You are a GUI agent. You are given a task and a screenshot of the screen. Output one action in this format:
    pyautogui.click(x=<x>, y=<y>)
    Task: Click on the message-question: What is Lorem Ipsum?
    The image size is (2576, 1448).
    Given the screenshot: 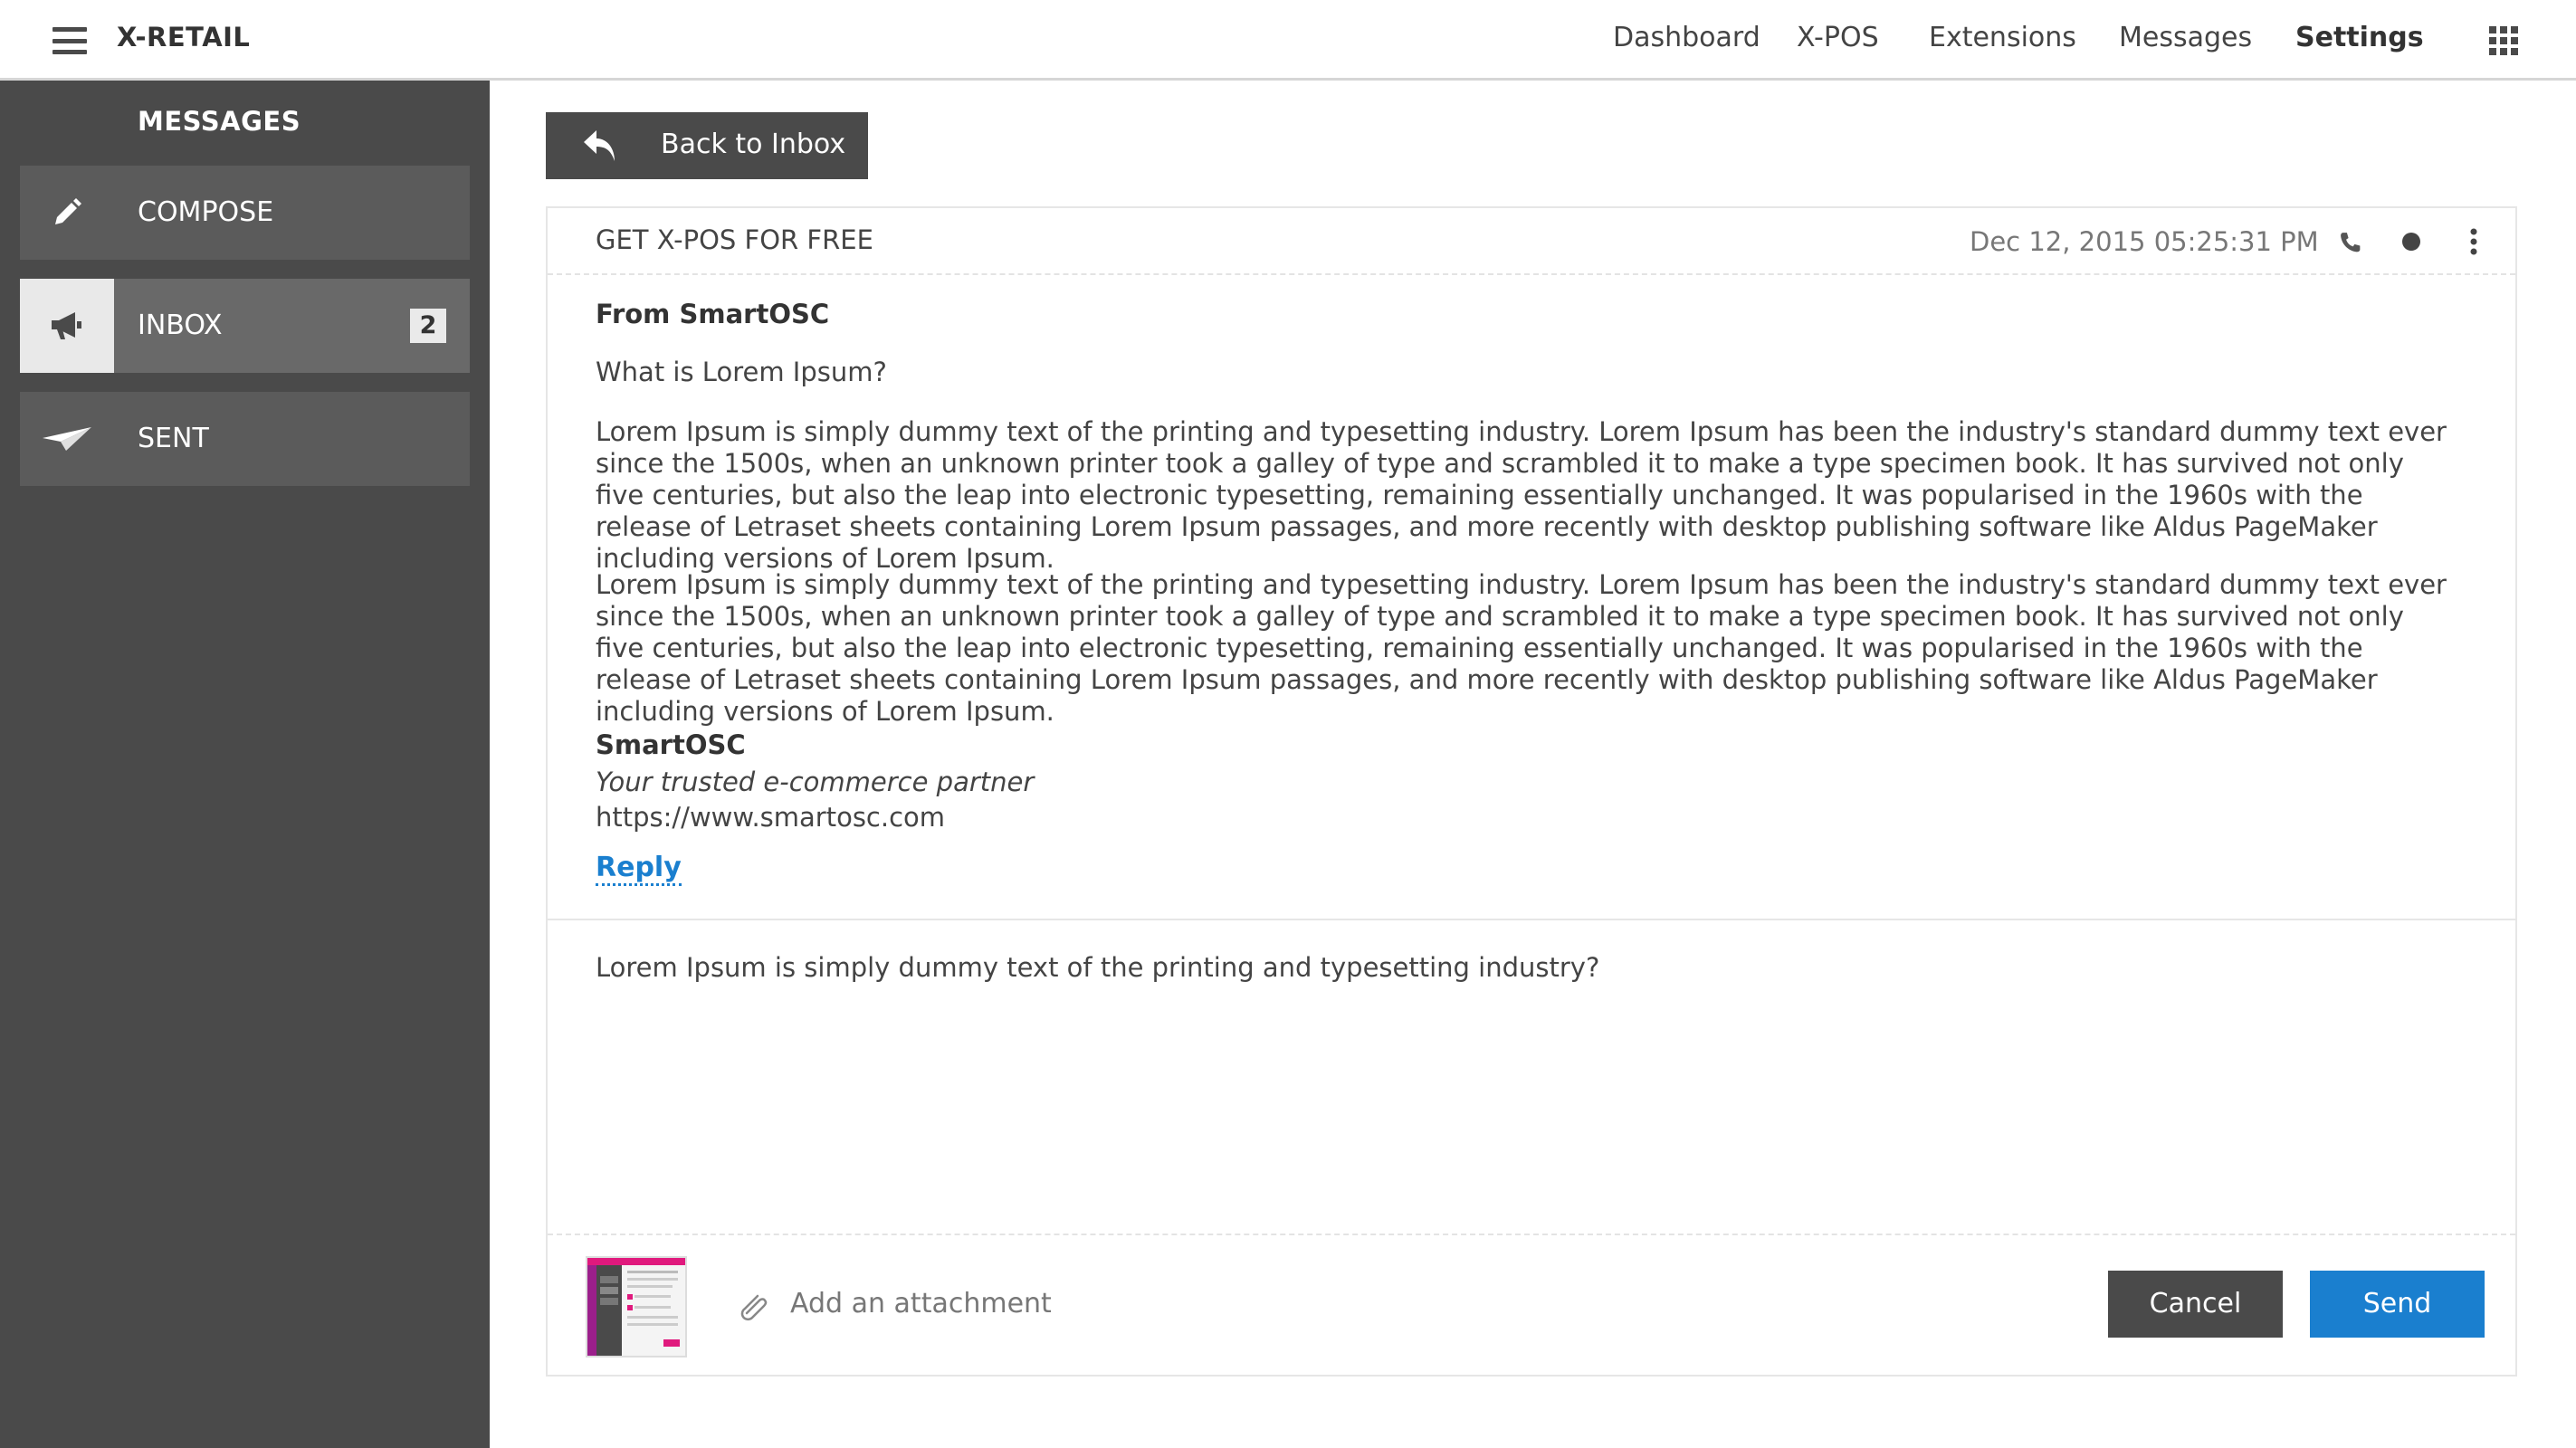 What is the action you would take?
    pyautogui.click(x=741, y=372)
    